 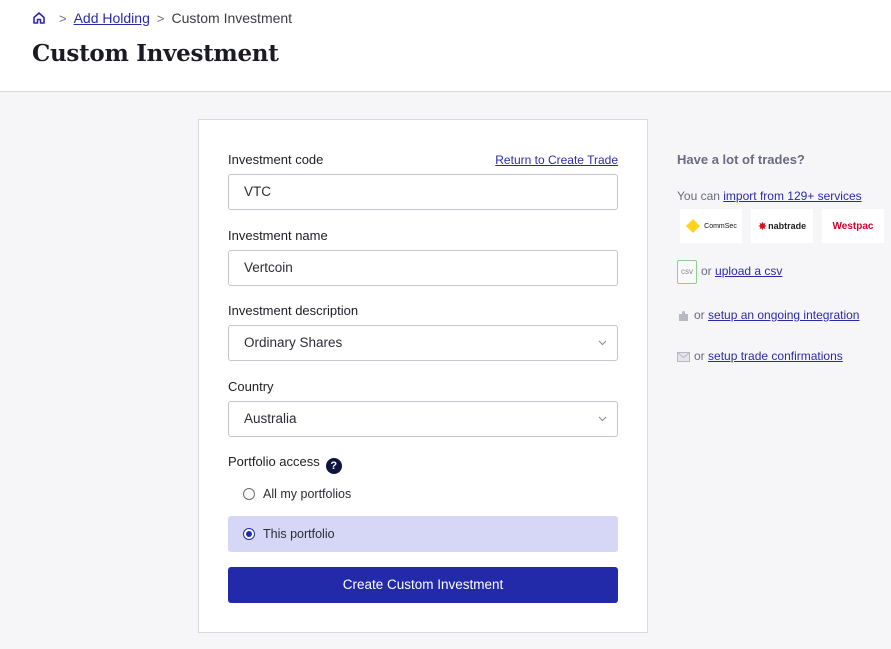 What do you see at coordinates (423, 419) in the screenshot?
I see `country-select: Australia` at bounding box center [423, 419].